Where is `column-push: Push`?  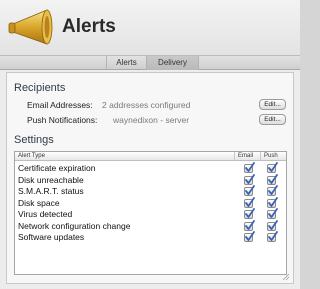
column-push: Push is located at coordinates (271, 156).